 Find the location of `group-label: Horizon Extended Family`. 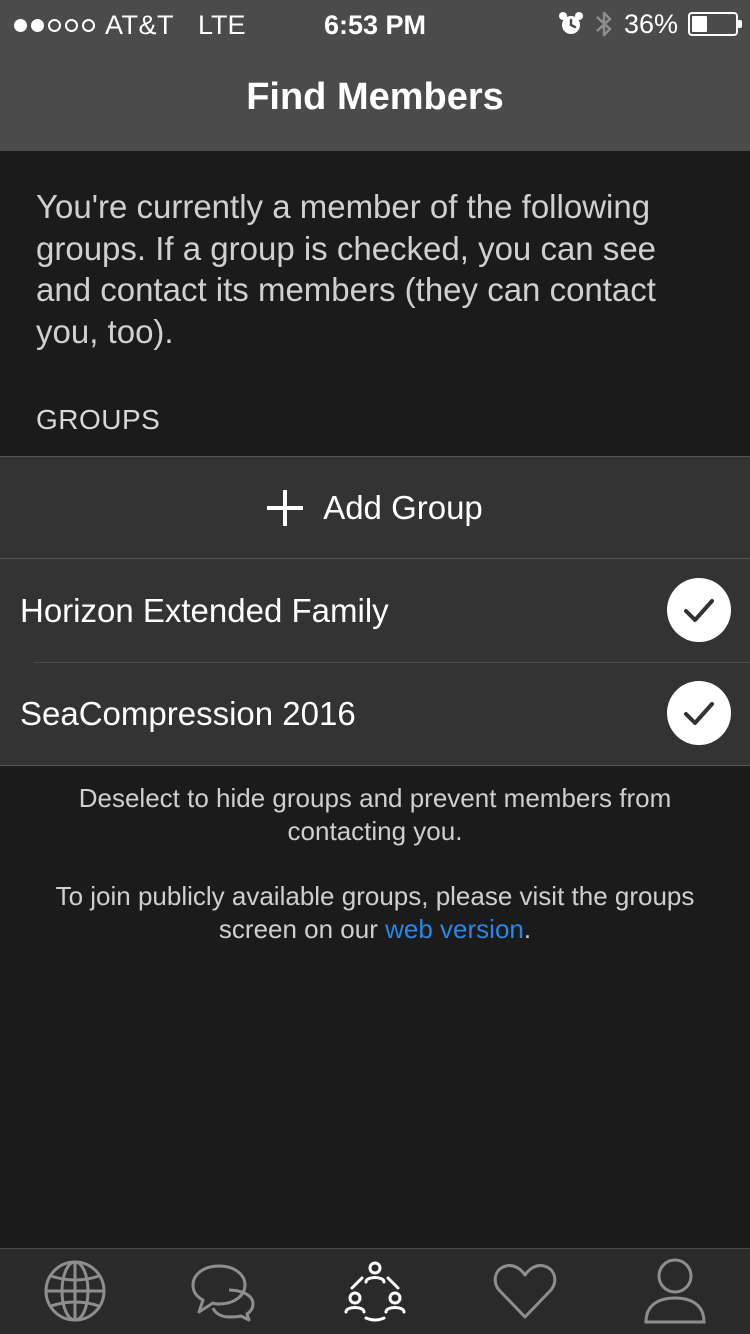

group-label: Horizon Extended Family is located at coordinates (204, 610).